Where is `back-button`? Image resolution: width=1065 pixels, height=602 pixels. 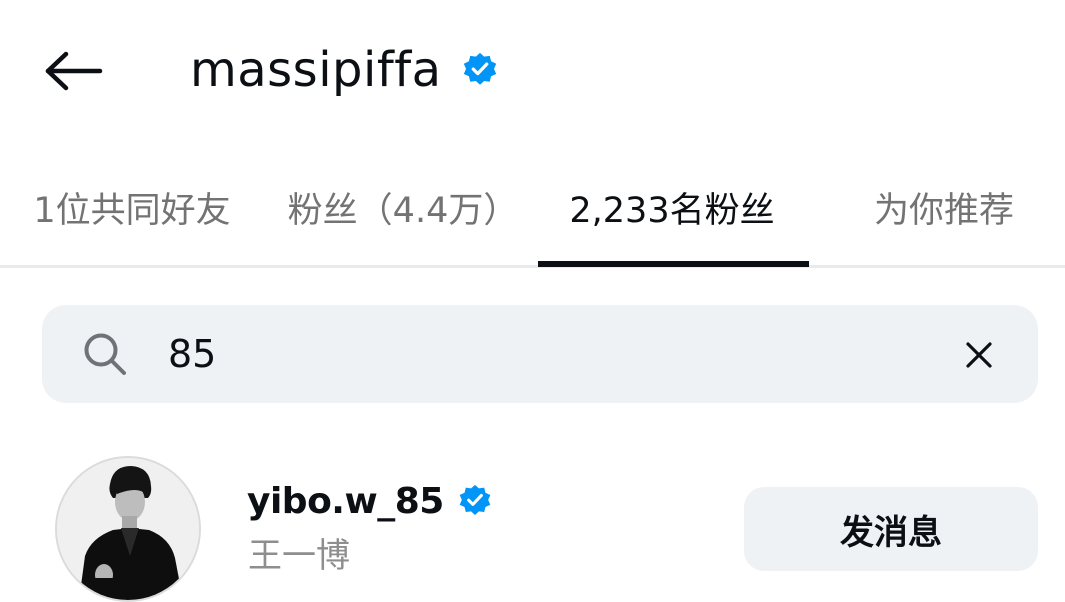 back-button is located at coordinates (74, 71).